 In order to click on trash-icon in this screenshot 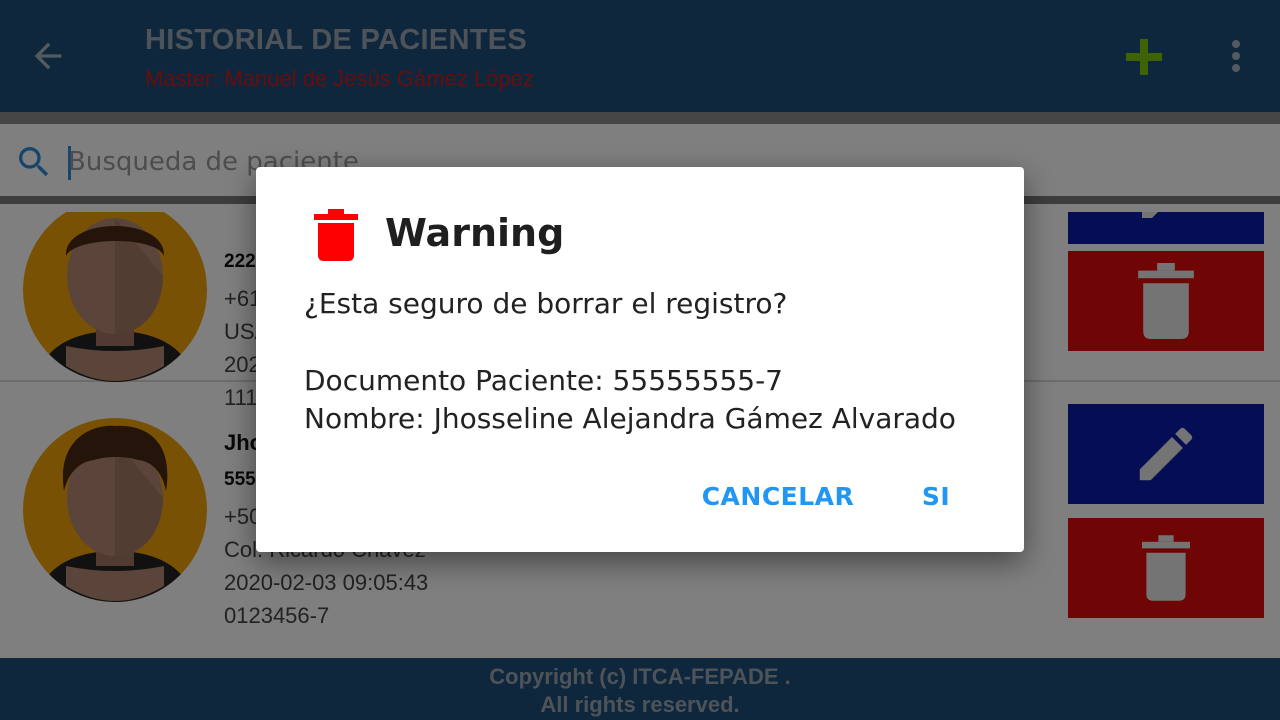, I will do `click(336, 235)`.